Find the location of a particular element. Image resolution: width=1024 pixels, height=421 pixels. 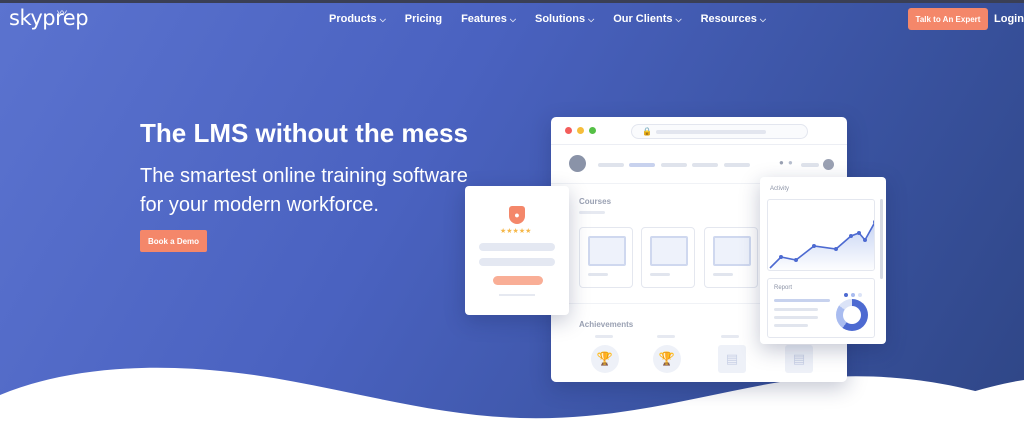

nav-item-label: Pricing is located at coordinates (423, 19).